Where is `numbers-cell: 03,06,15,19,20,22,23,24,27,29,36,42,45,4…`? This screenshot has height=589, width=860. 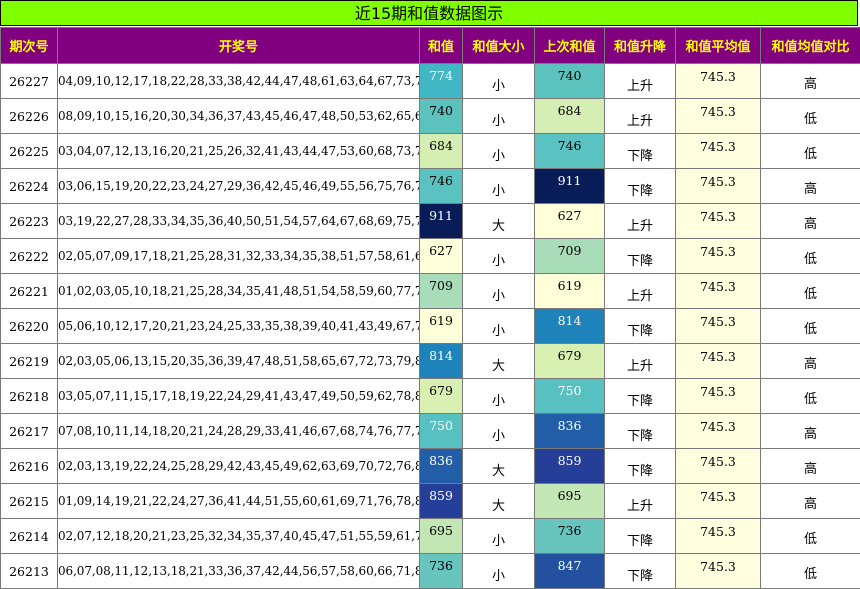 numbers-cell: 03,06,15,19,20,22,23,24,27,29,36,42,45,4… is located at coordinates (239, 186).